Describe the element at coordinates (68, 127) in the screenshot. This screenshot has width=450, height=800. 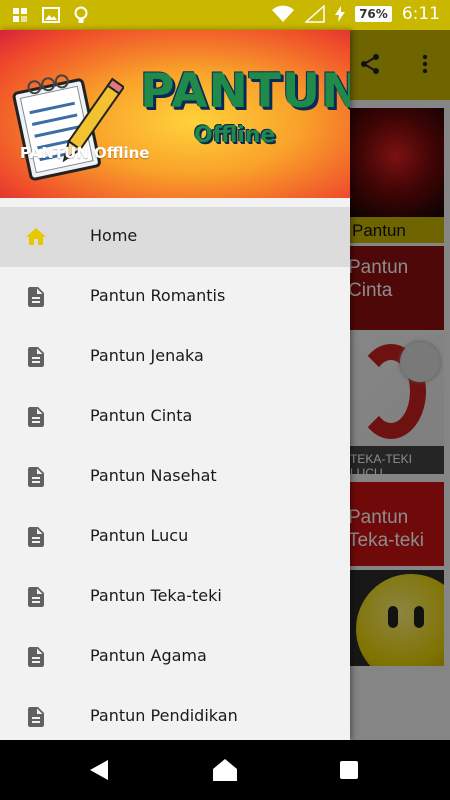
I see `notepad-pencil-icon` at that location.